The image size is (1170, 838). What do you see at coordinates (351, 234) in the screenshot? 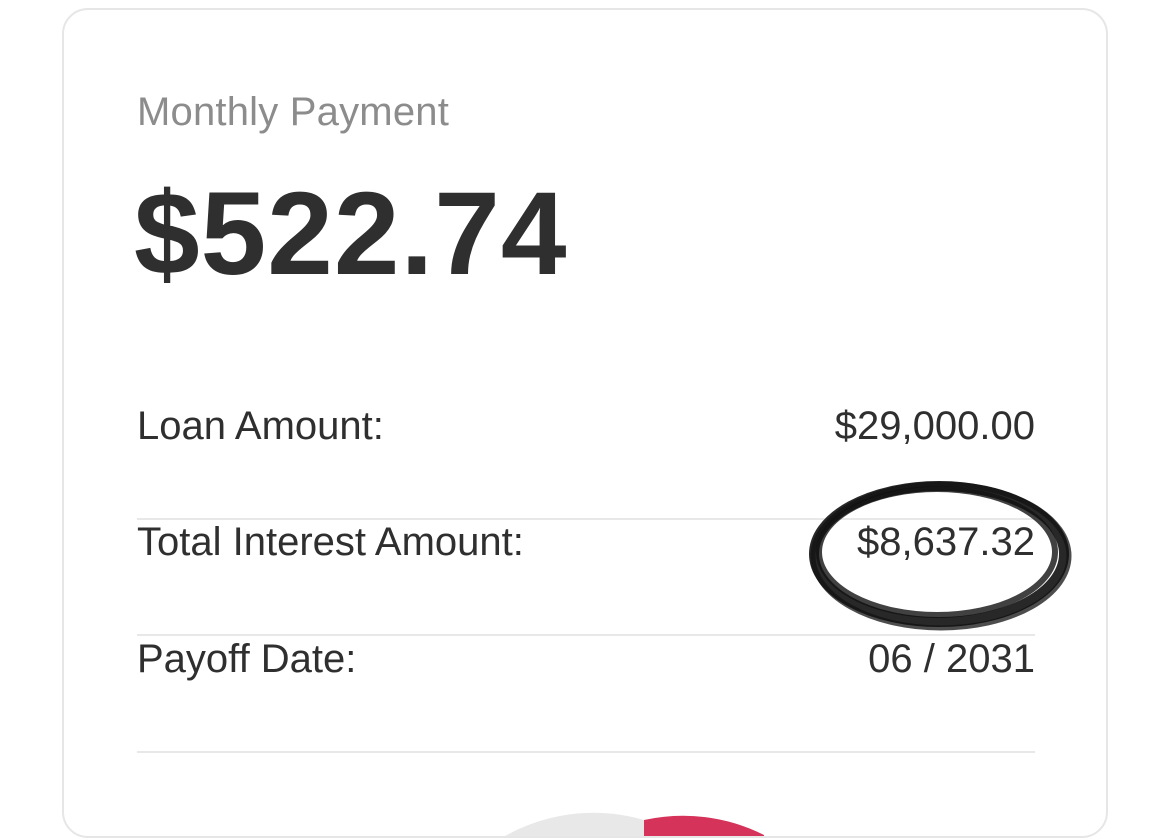
I see `monthly-payment-value: $522.74` at bounding box center [351, 234].